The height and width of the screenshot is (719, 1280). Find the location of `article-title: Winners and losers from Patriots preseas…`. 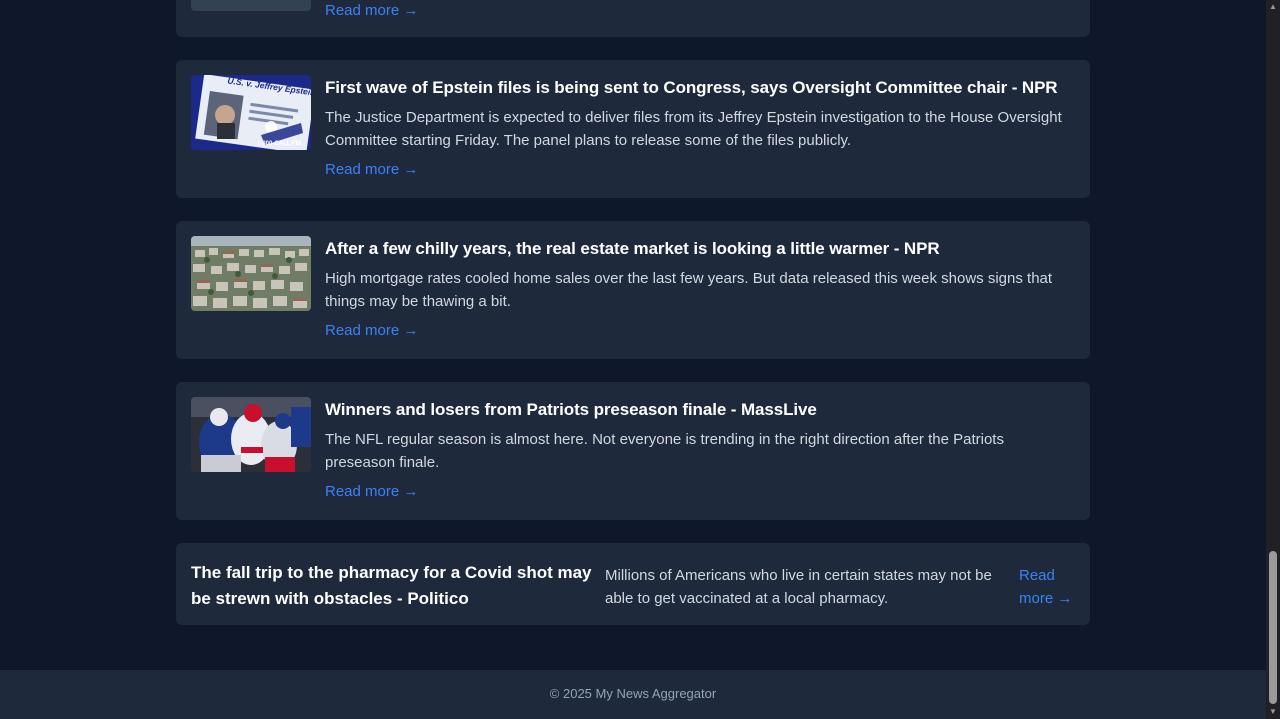

article-title: Winners and losers from Patriots preseas… is located at coordinates (700, 409).